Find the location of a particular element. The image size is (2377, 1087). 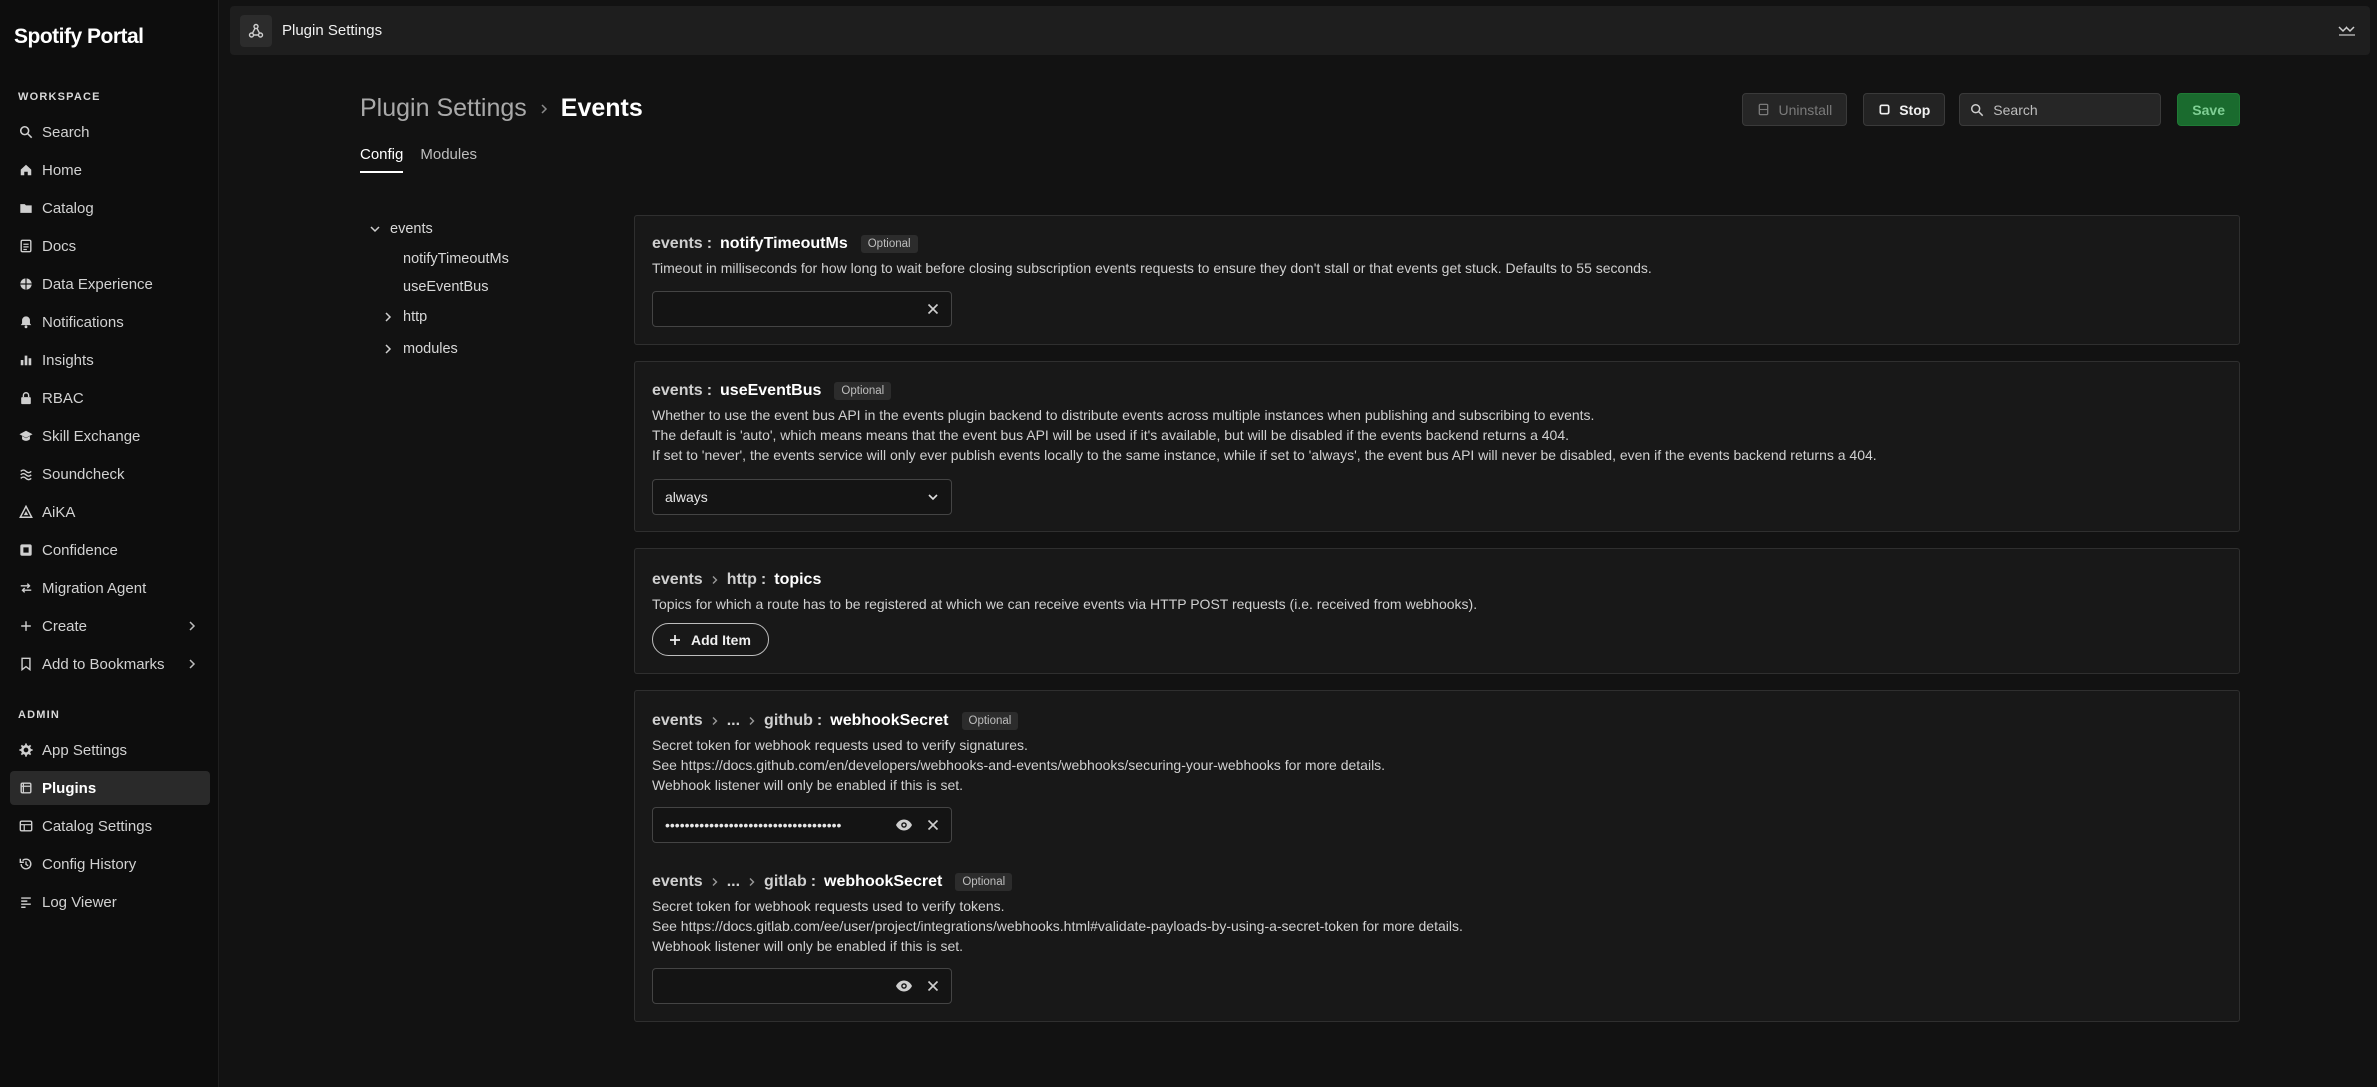

github-secret-input is located at coordinates (774, 825).